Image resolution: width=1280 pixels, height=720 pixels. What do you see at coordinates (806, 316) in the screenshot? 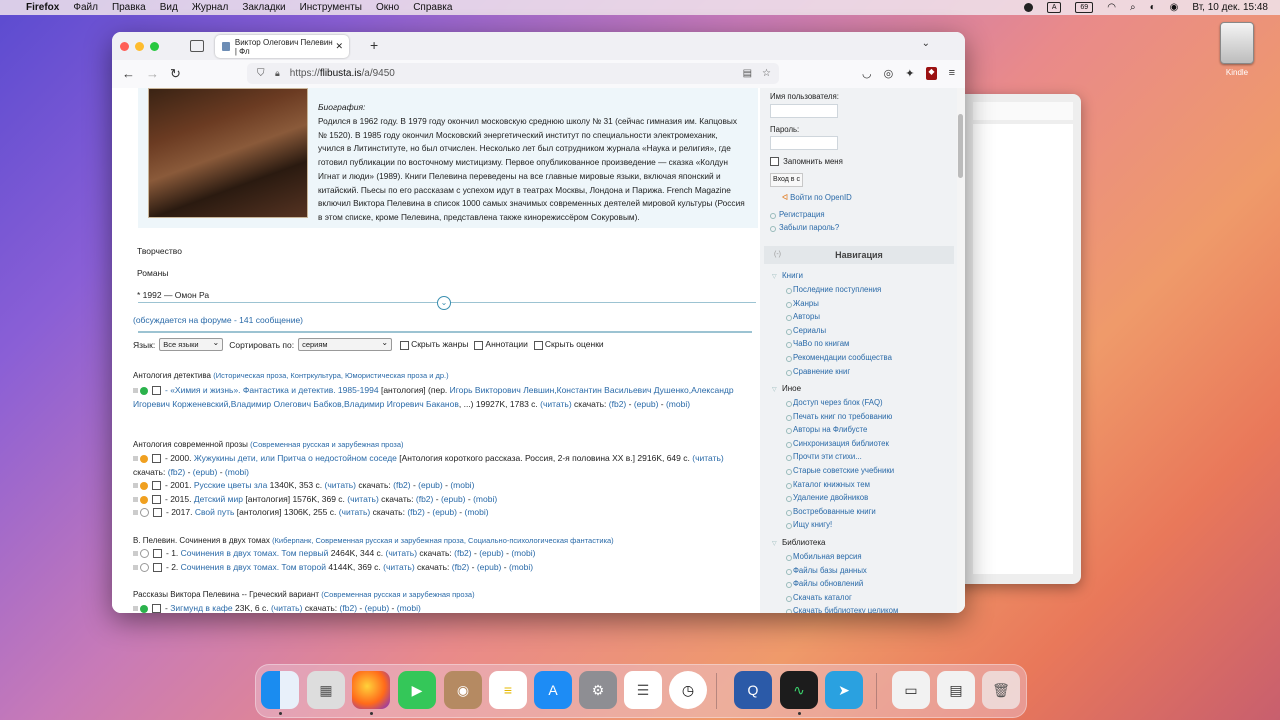
I see `sidebar-link: Авторы` at bounding box center [806, 316].